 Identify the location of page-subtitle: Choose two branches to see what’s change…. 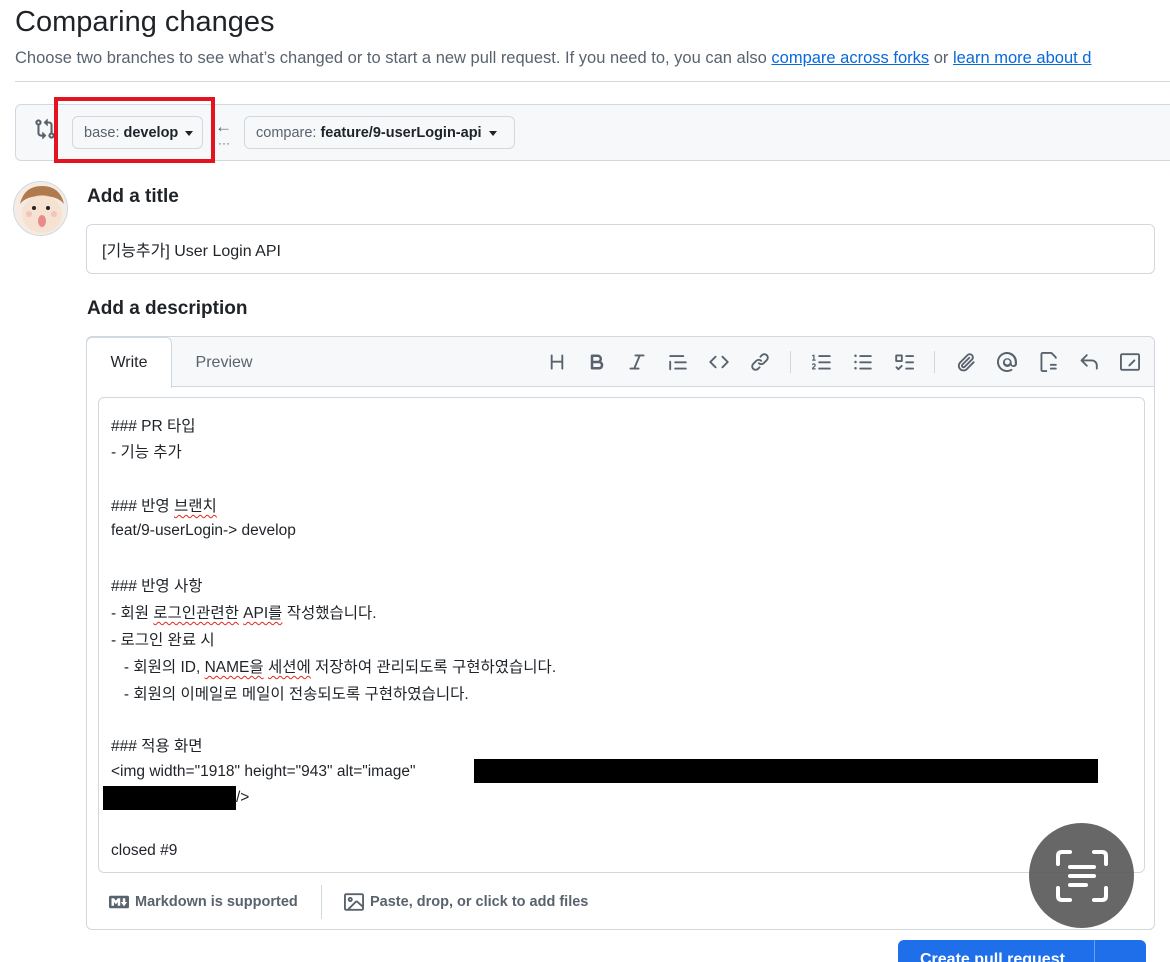
(553, 58).